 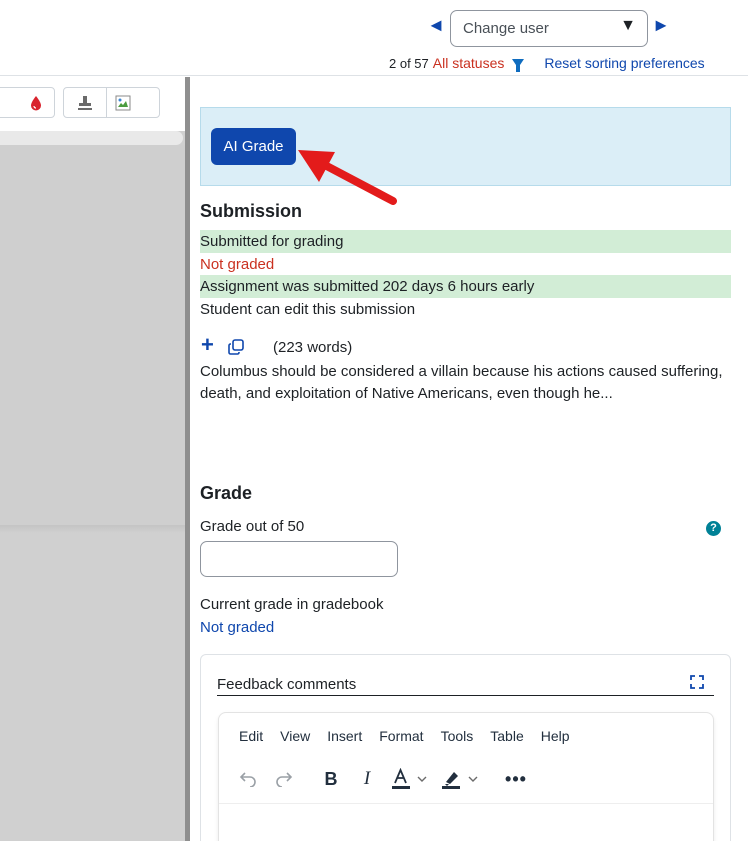 I want to click on grading-status: Not graded, so click(x=237, y=264).